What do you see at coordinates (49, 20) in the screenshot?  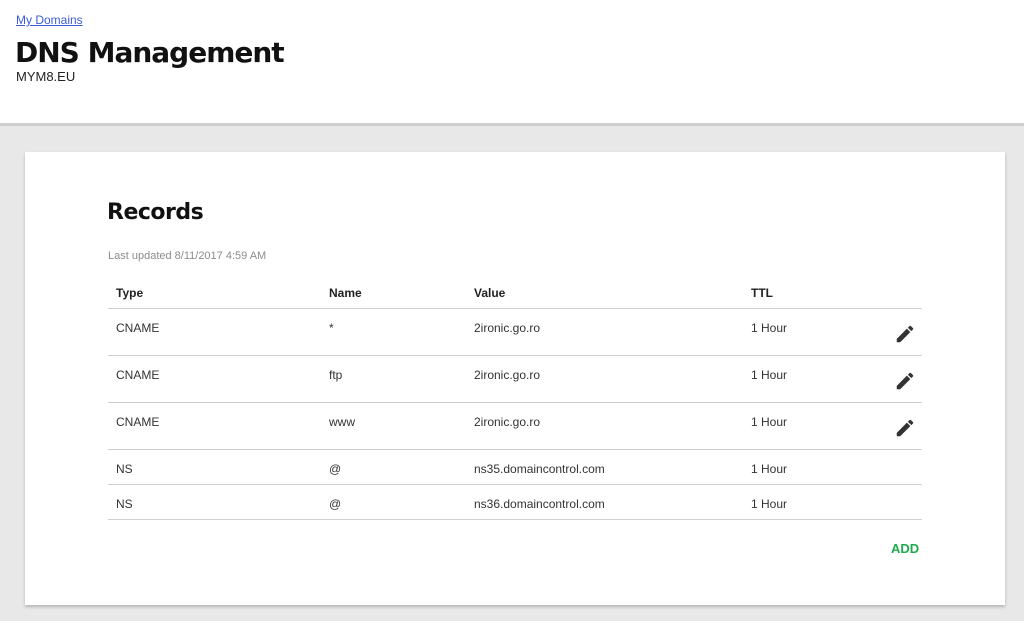 I see `breadcrumb-my-domains: My Domains` at bounding box center [49, 20].